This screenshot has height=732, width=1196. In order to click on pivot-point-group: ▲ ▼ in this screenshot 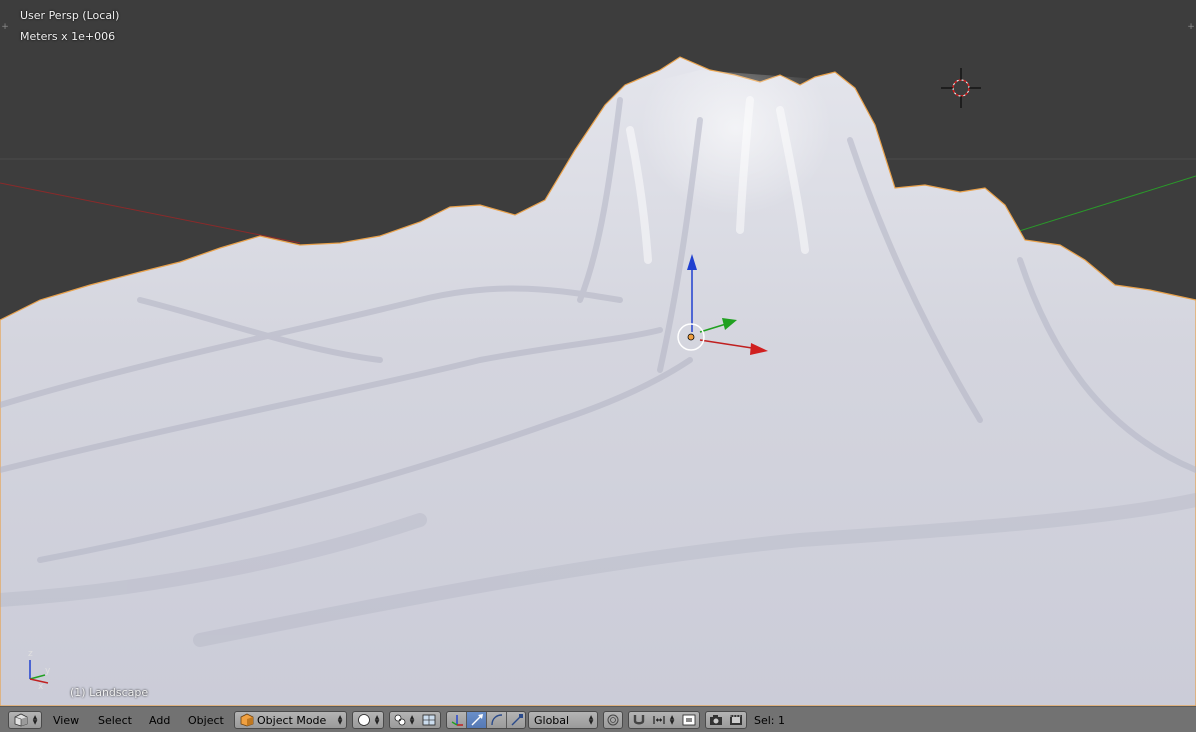, I will do `click(415, 720)`.